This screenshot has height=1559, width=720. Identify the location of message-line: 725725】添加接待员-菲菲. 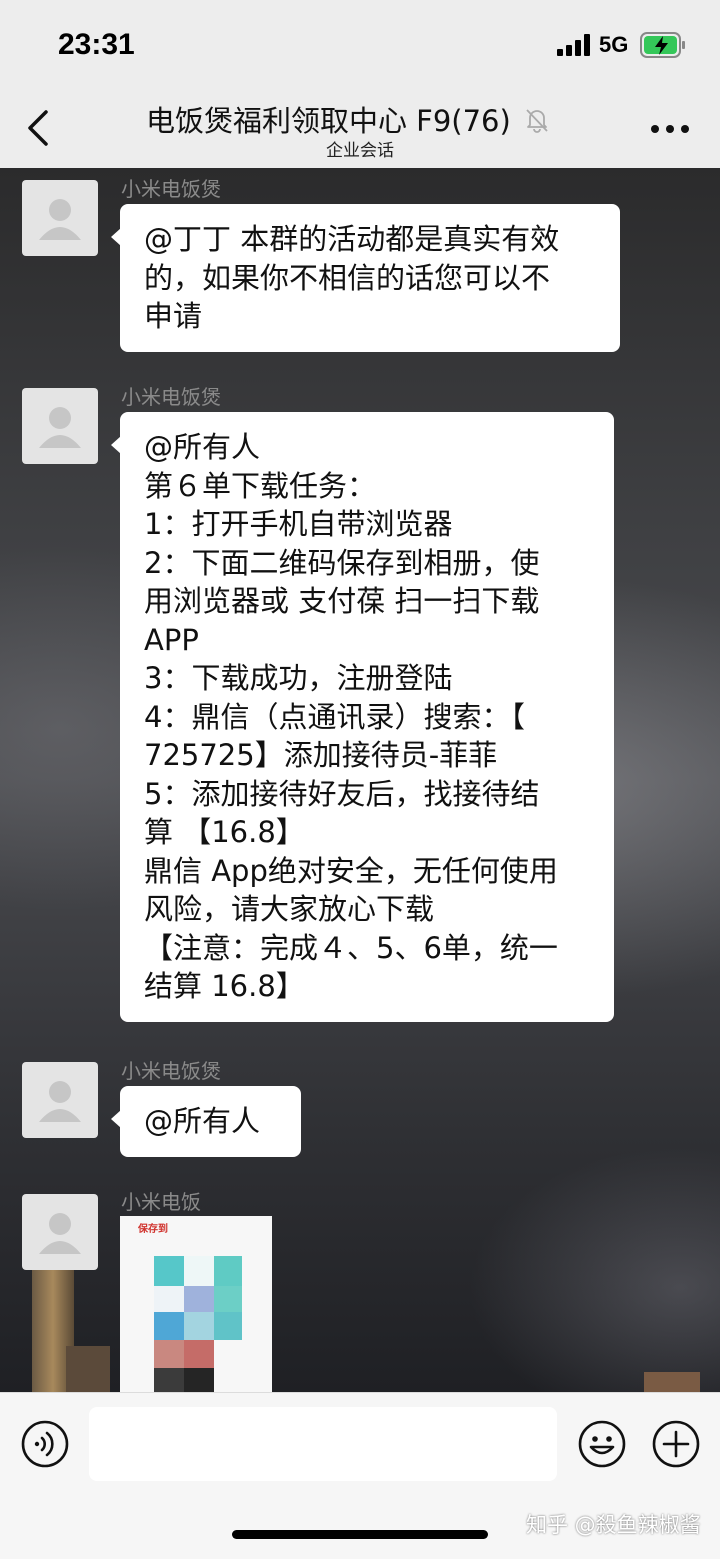
(321, 755).